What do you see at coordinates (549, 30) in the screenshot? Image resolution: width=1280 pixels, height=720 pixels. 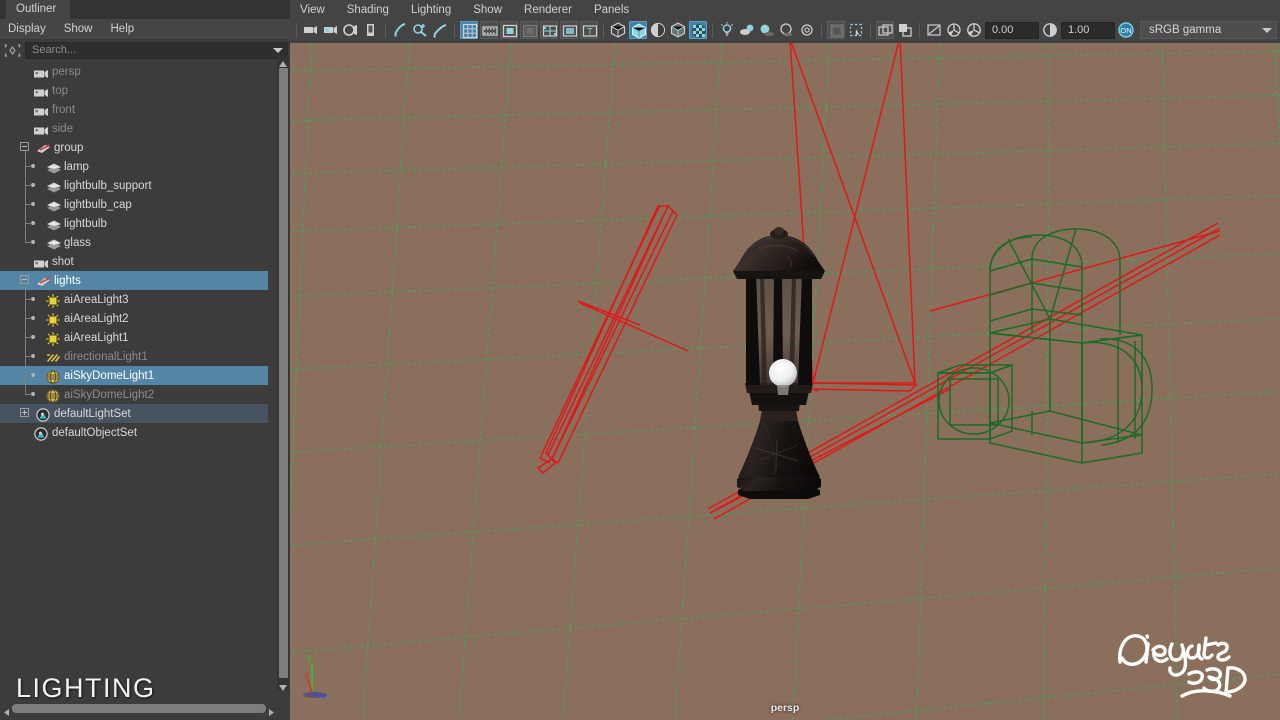 I see `field-chart-icon` at bounding box center [549, 30].